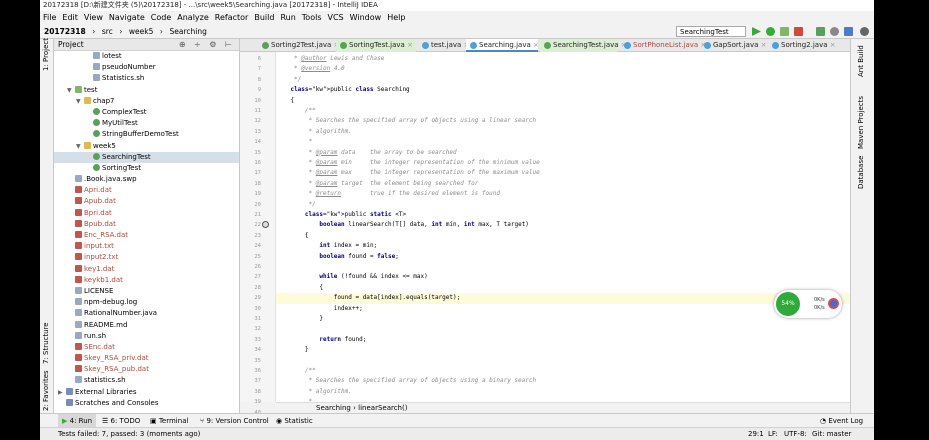 This screenshot has height=440, width=929. What do you see at coordinates (861, 122) in the screenshot?
I see `maven-tool-button: Maven Projects` at bounding box center [861, 122].